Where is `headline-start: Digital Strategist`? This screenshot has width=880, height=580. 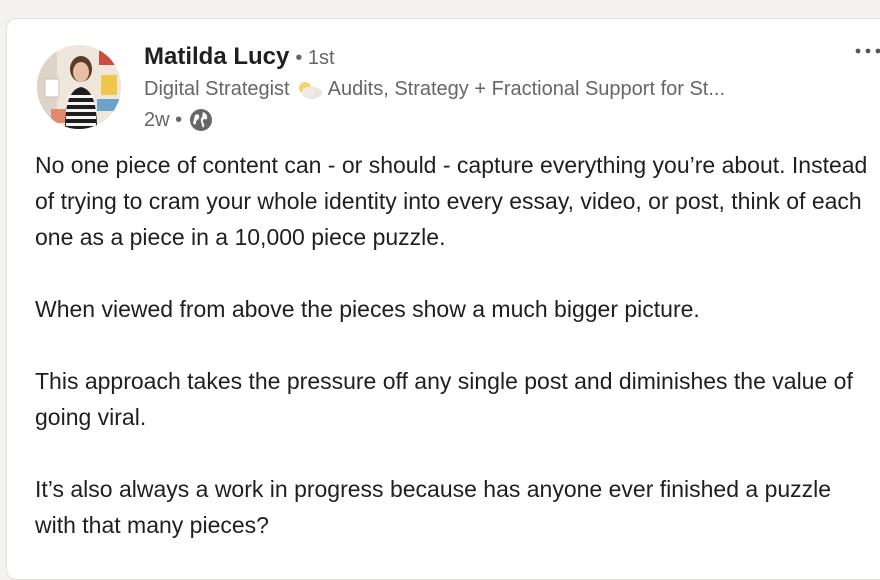 headline-start: Digital Strategist is located at coordinates (217, 89).